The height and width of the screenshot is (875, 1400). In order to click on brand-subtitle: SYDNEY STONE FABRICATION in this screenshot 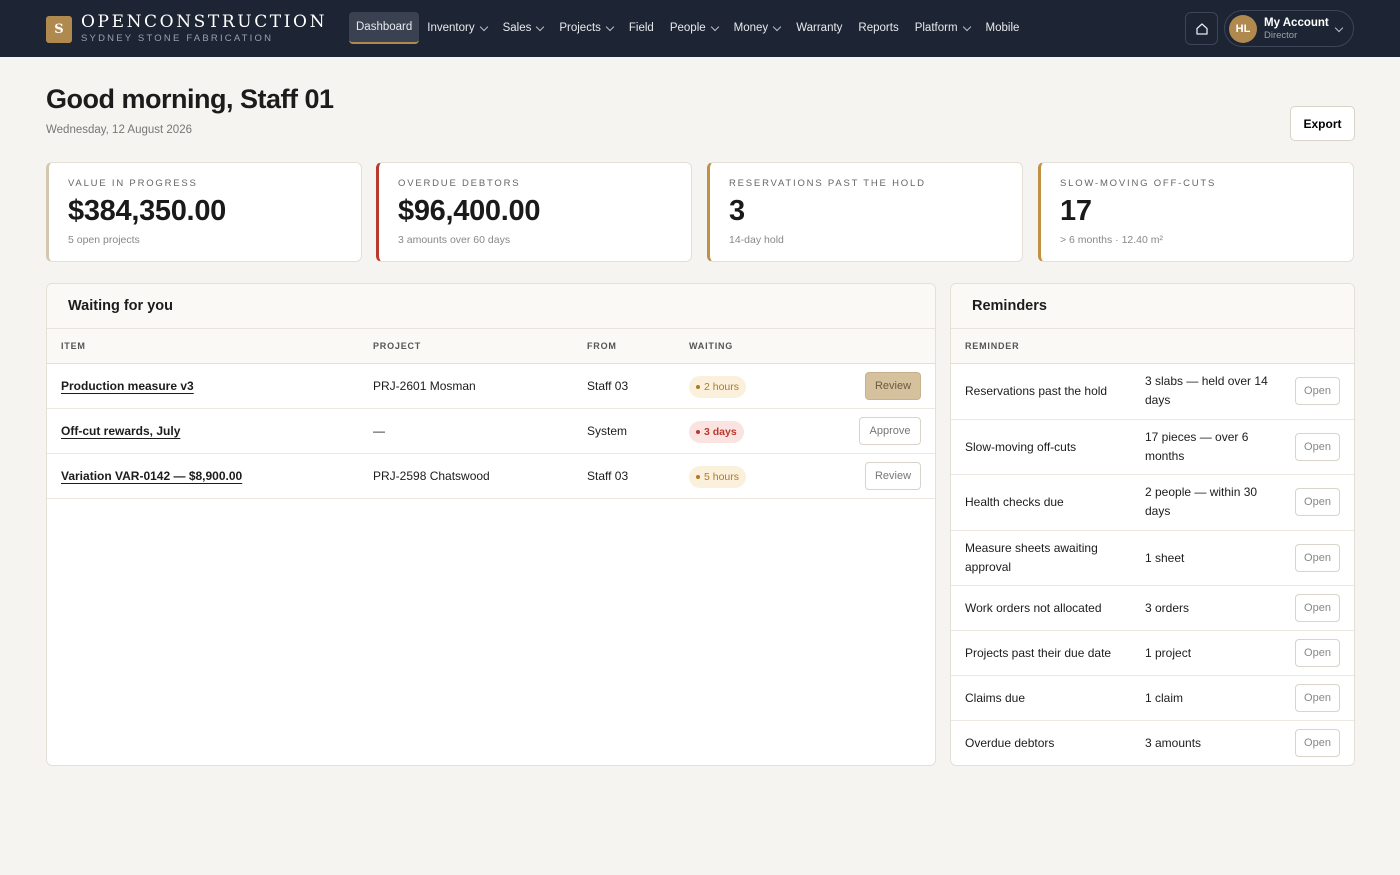, I will do `click(177, 38)`.